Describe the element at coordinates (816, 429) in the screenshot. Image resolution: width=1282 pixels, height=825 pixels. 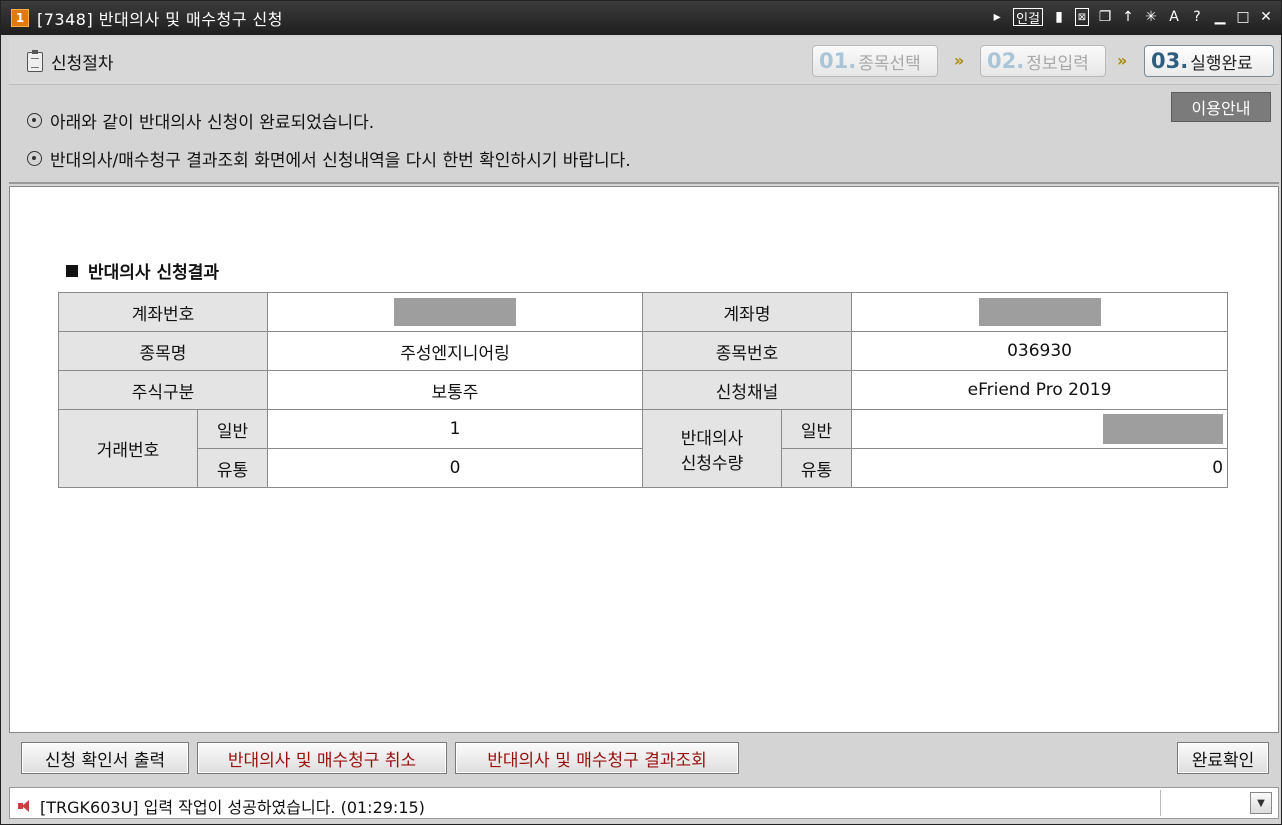
I see `qty-general-label: 일반` at that location.